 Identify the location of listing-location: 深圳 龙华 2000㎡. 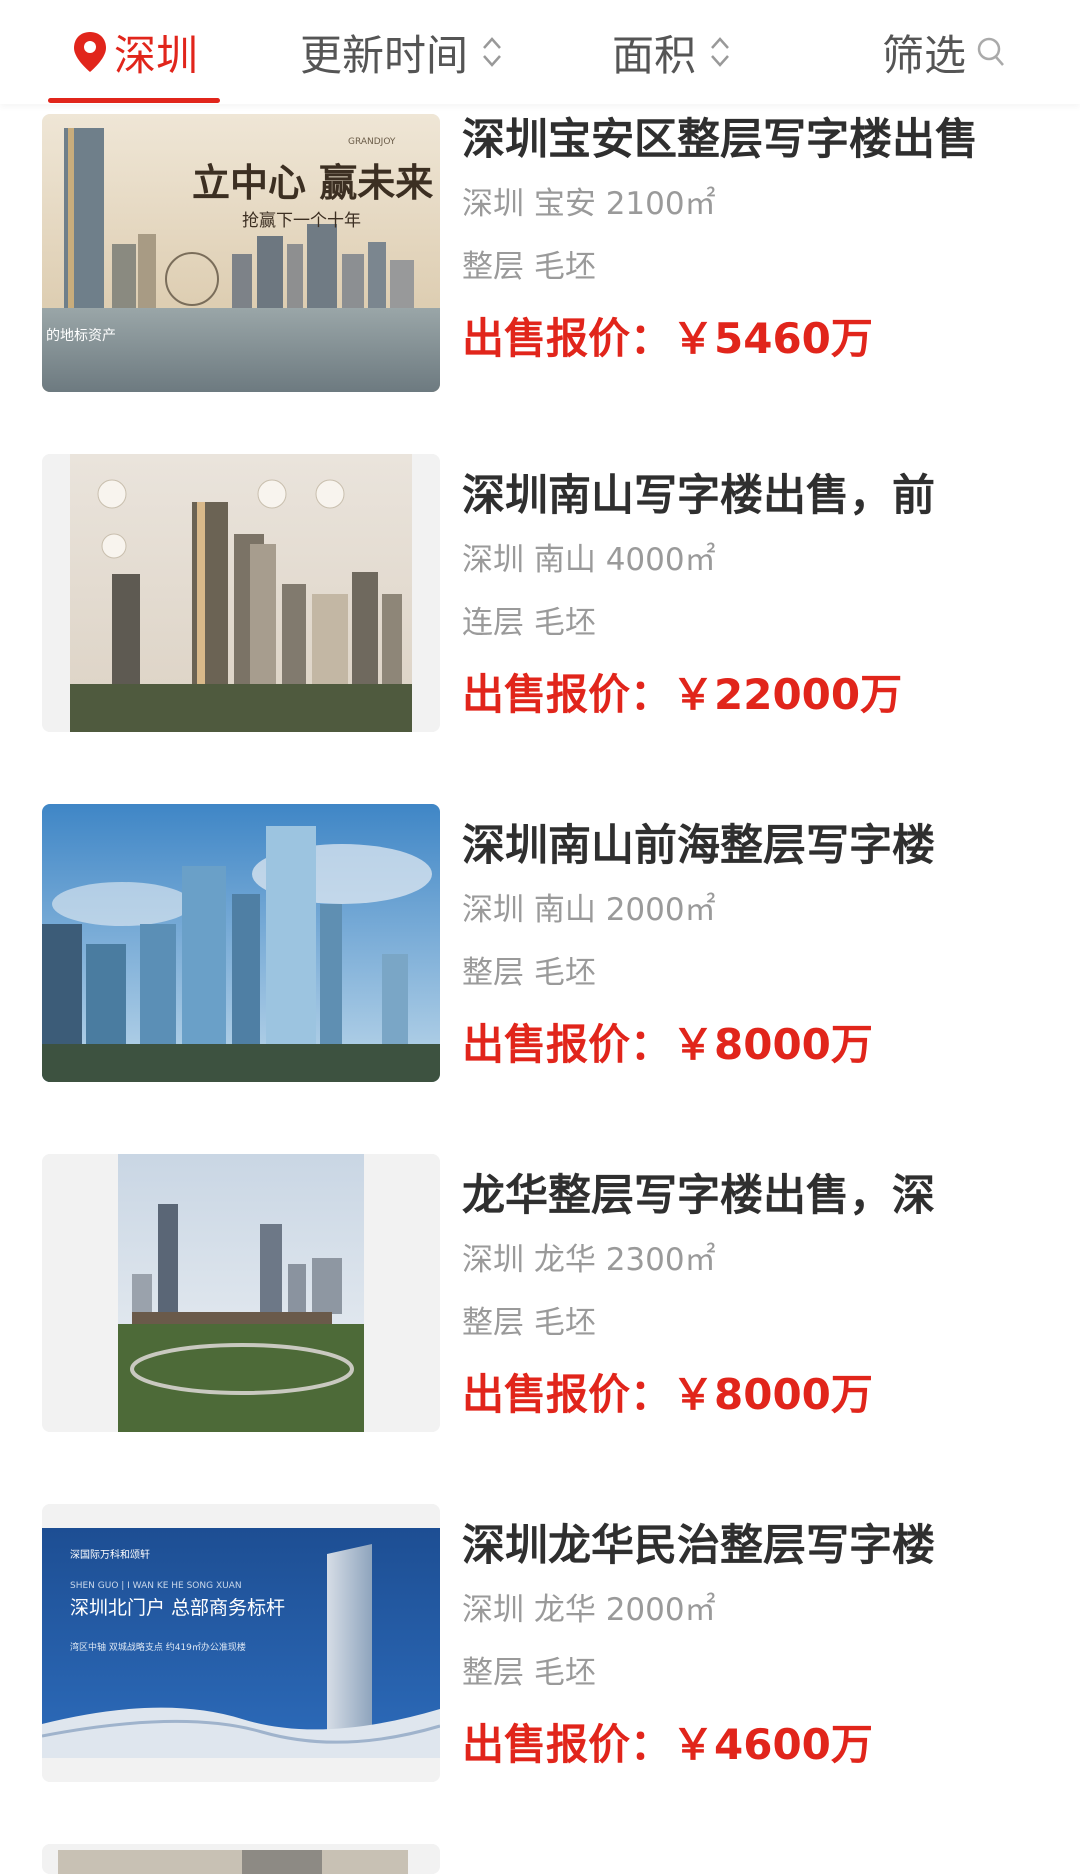
(589, 1610).